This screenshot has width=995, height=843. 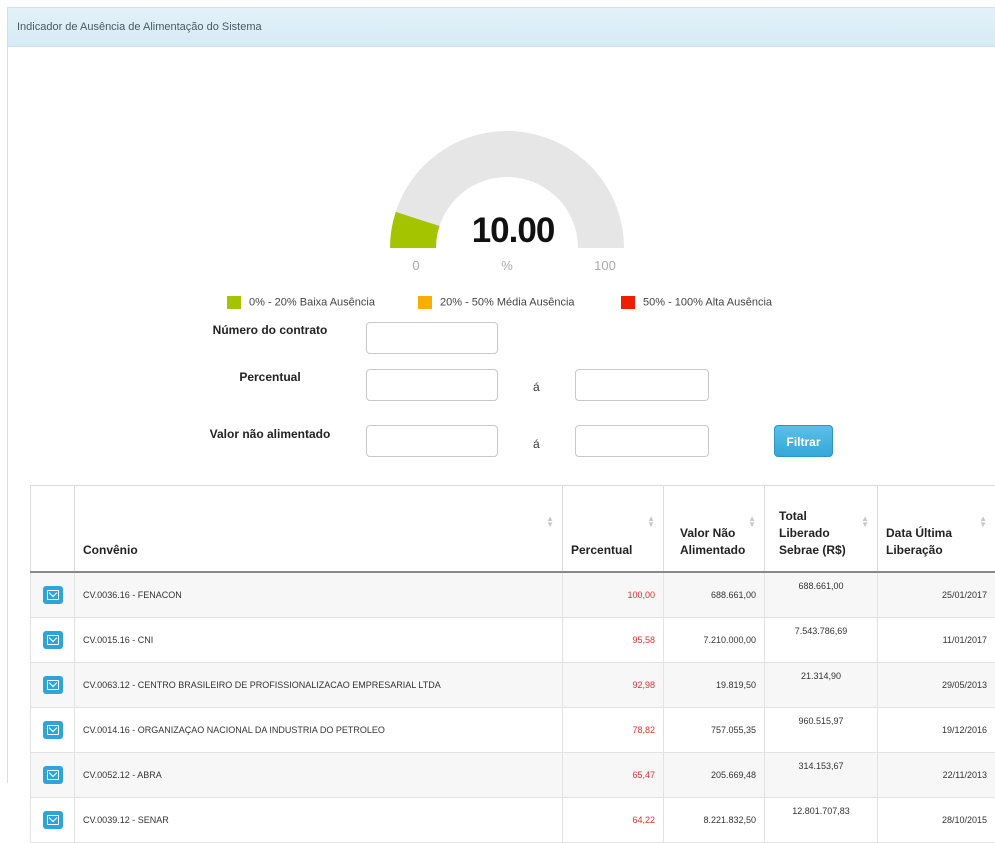 What do you see at coordinates (507, 265) in the screenshot?
I see `gauge-unit-label: %` at bounding box center [507, 265].